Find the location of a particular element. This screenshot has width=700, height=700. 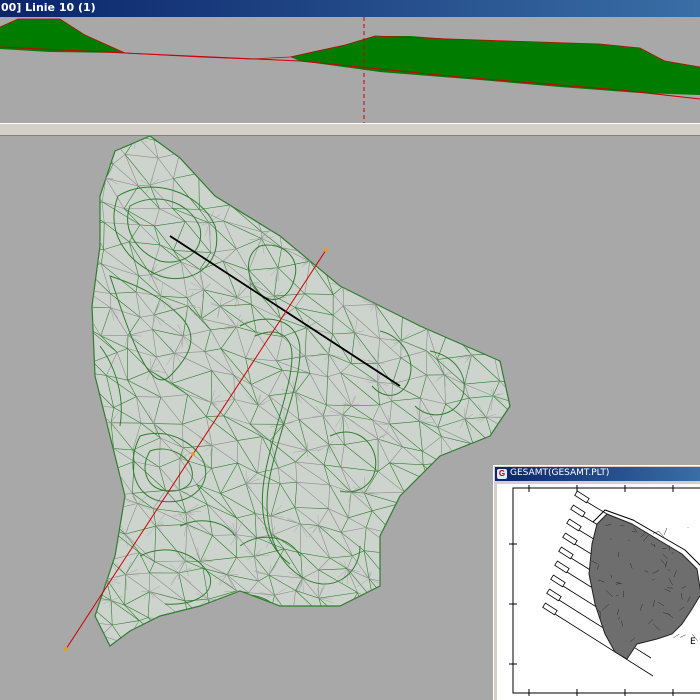

alignment-start-point is located at coordinates (66, 649).